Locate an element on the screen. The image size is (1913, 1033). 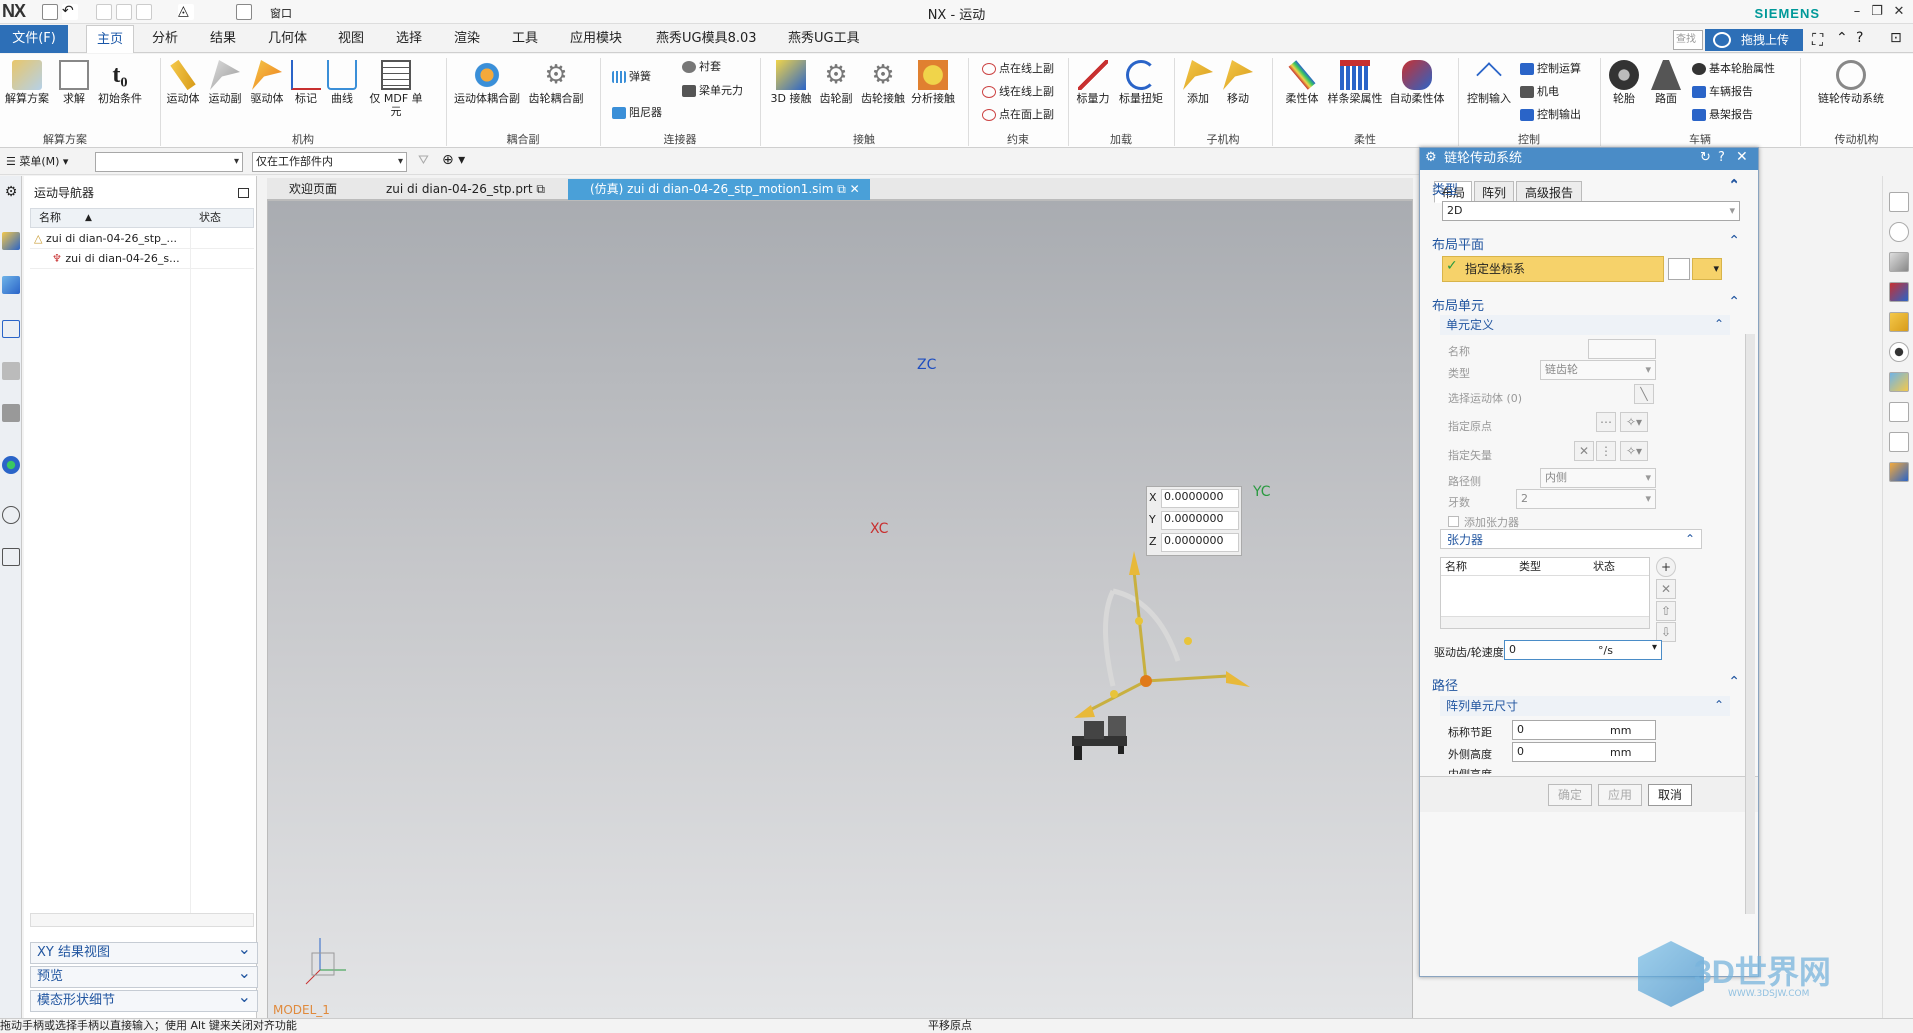
tab-analysis: 分析 is located at coordinates (165, 39).